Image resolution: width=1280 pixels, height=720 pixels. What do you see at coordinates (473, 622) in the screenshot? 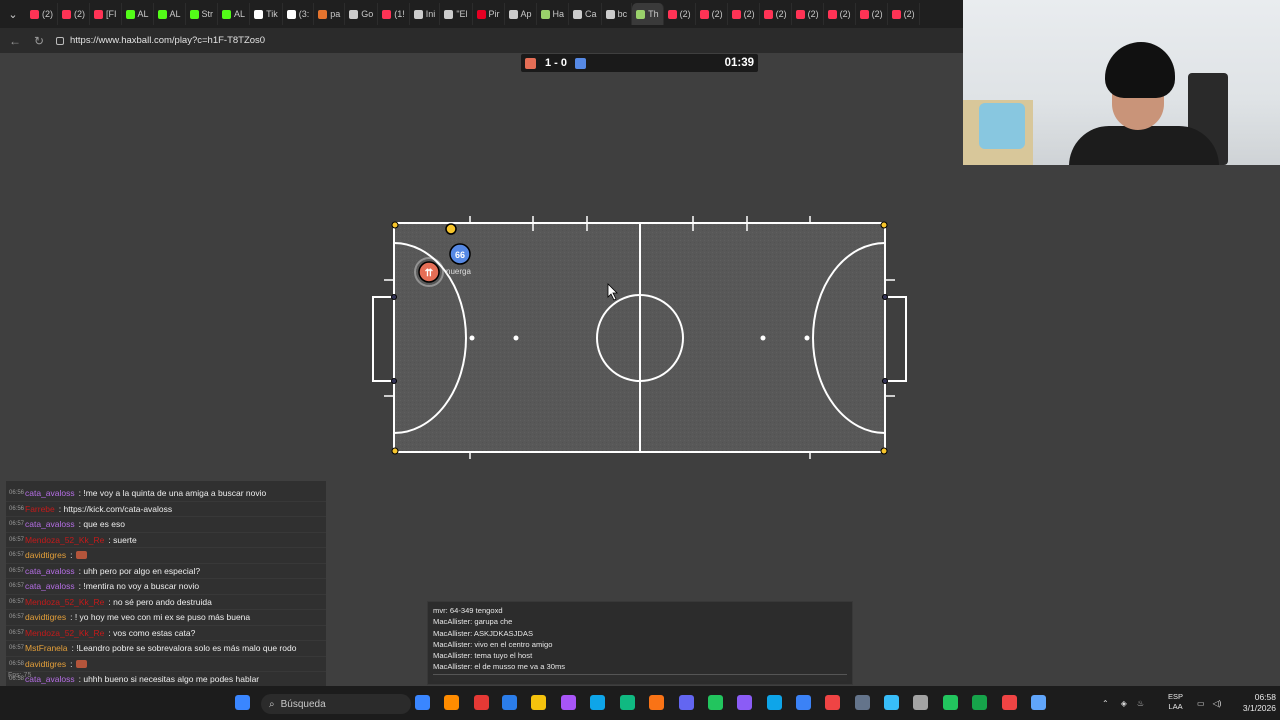
I see `game-chat-line: MacAllister: garupa che` at bounding box center [473, 622].